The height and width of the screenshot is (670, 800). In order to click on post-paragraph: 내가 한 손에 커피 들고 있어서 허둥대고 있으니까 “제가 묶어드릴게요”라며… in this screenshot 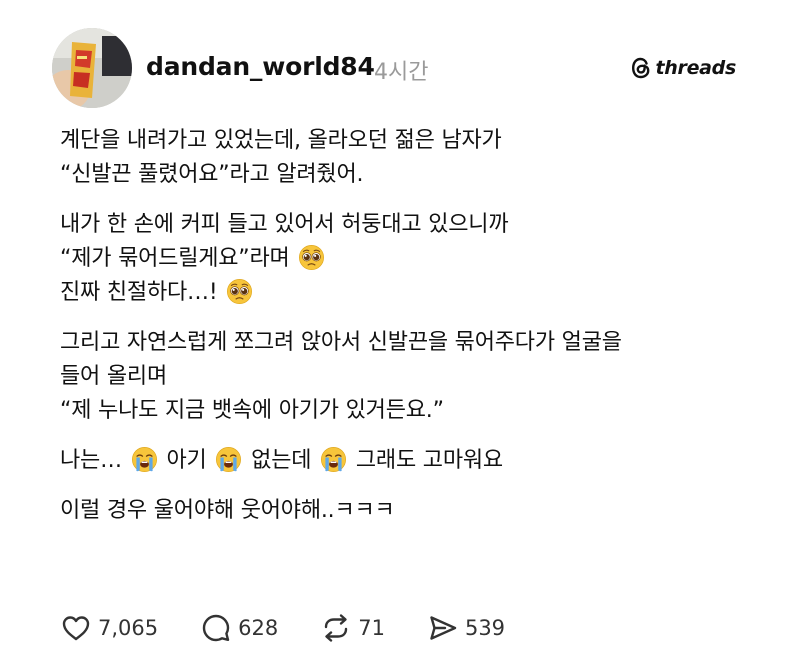, I will do `click(410, 259)`.